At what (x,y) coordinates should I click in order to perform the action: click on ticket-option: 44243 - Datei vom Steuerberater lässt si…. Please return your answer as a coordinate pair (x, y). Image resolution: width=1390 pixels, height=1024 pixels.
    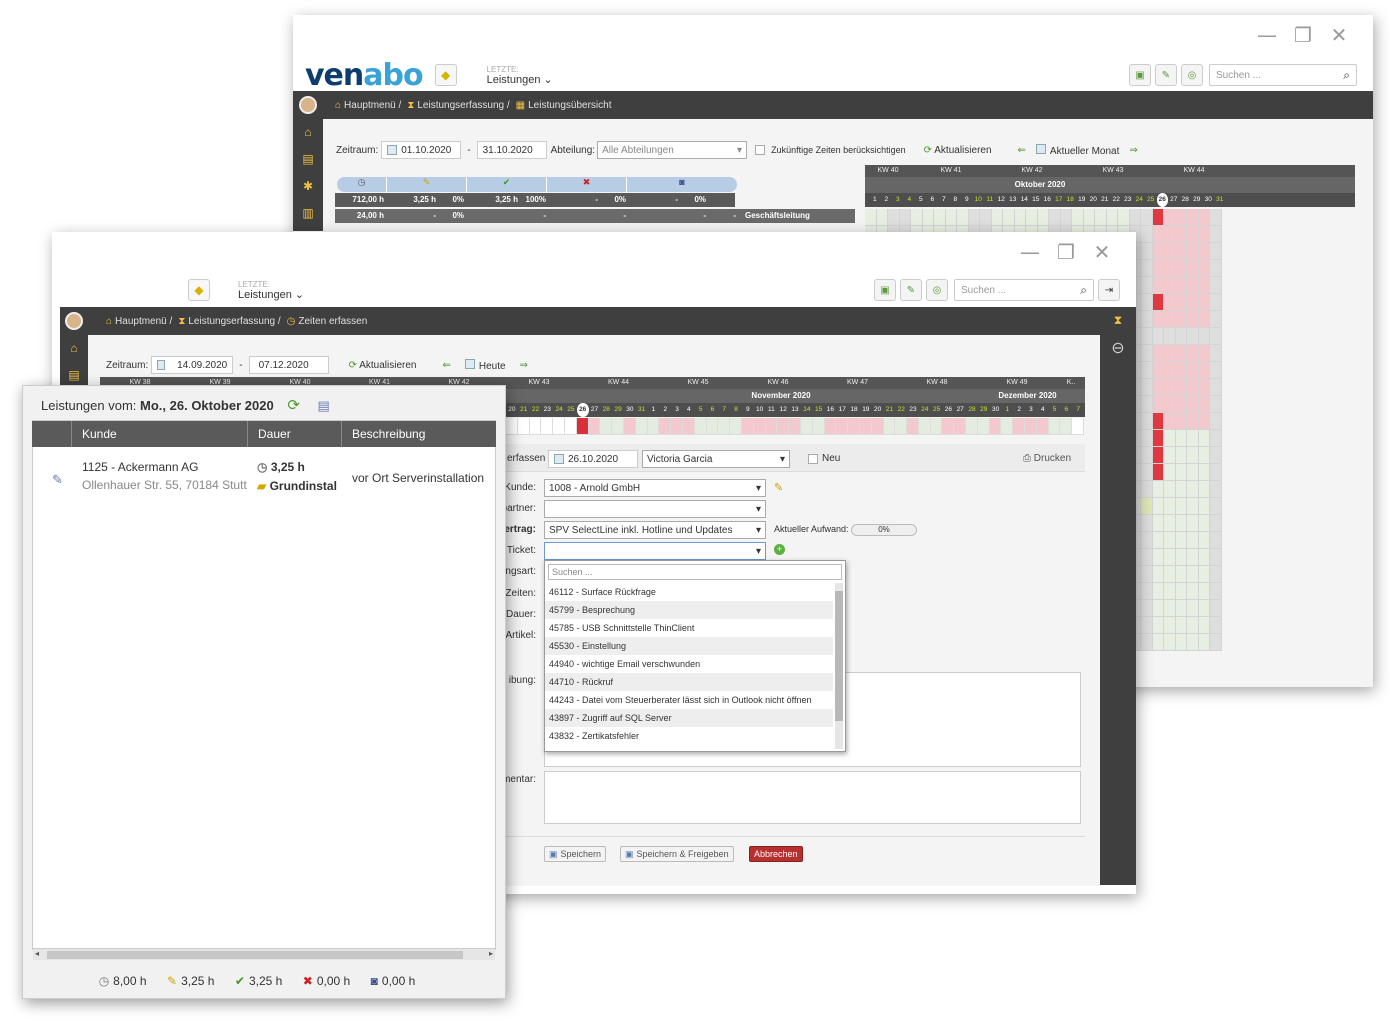
    Looking at the image, I should click on (689, 700).